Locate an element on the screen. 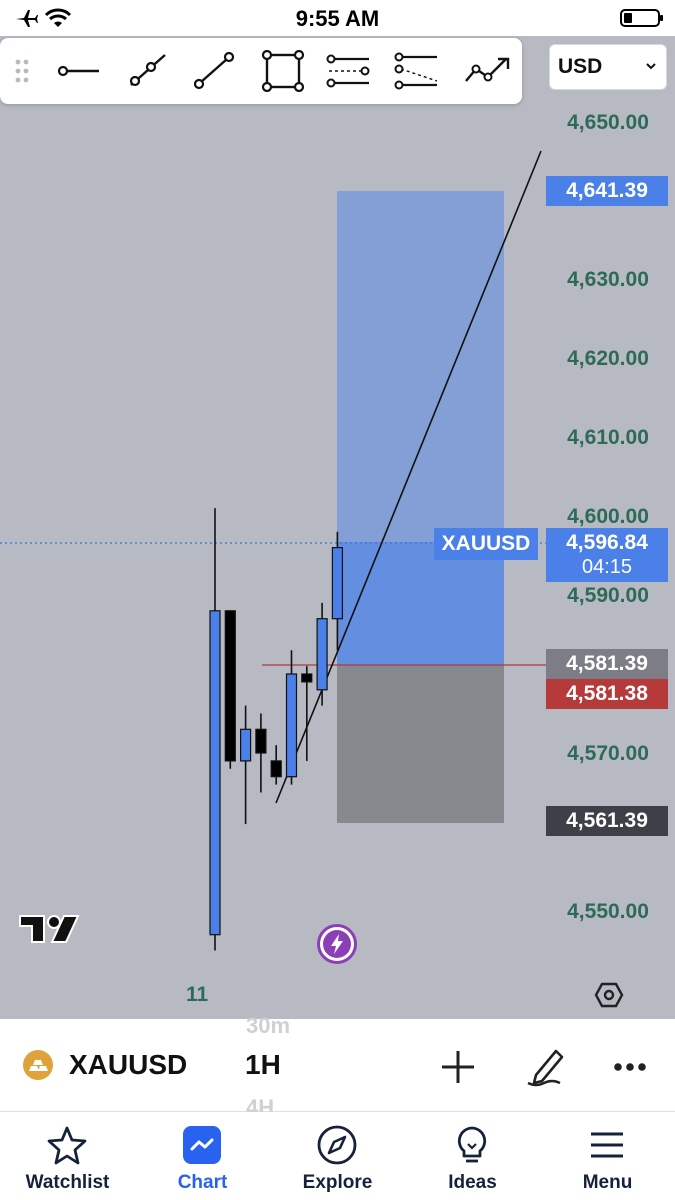  y-tick: 4,610.00 is located at coordinates (608, 437).